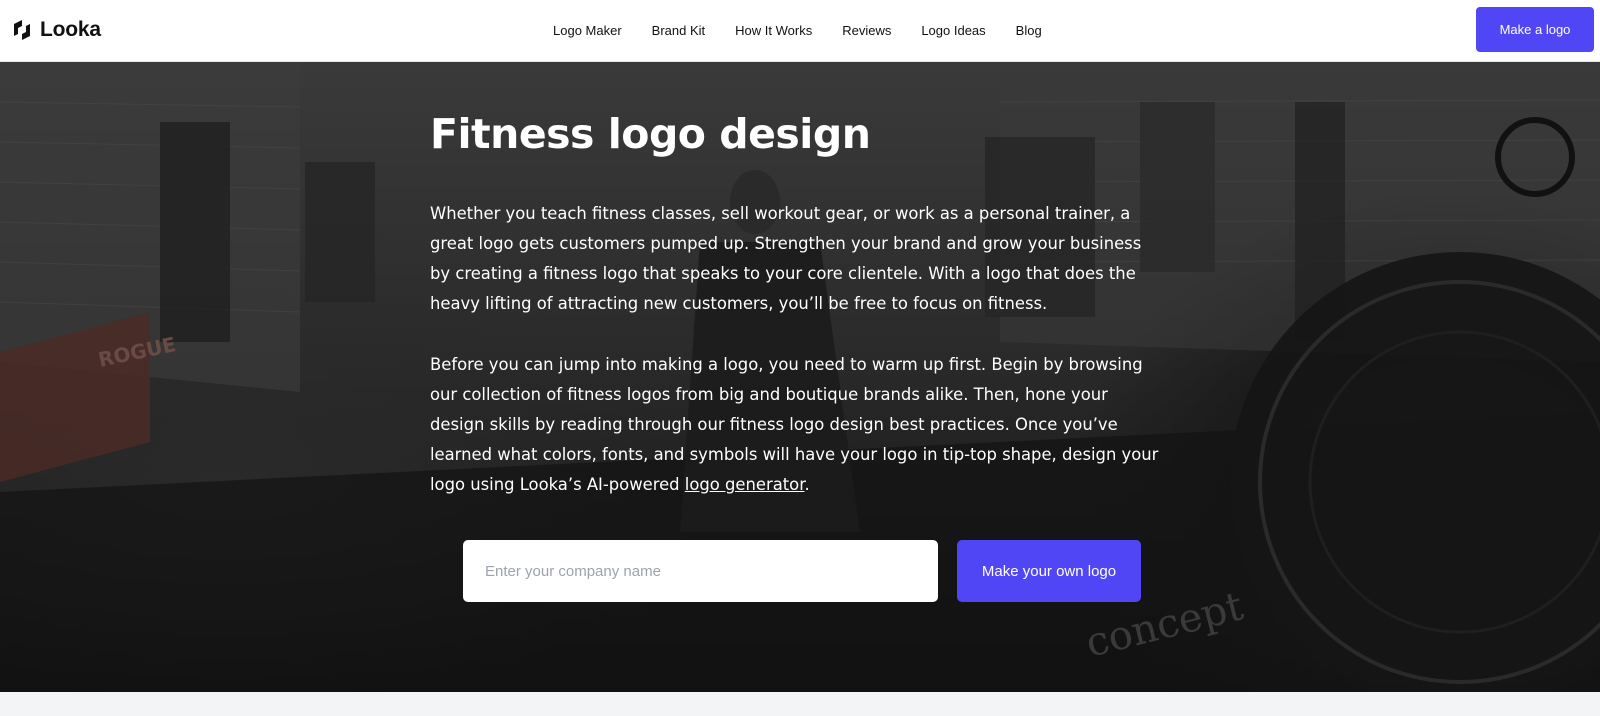  I want to click on nav-reviews: Reviews, so click(866, 30).